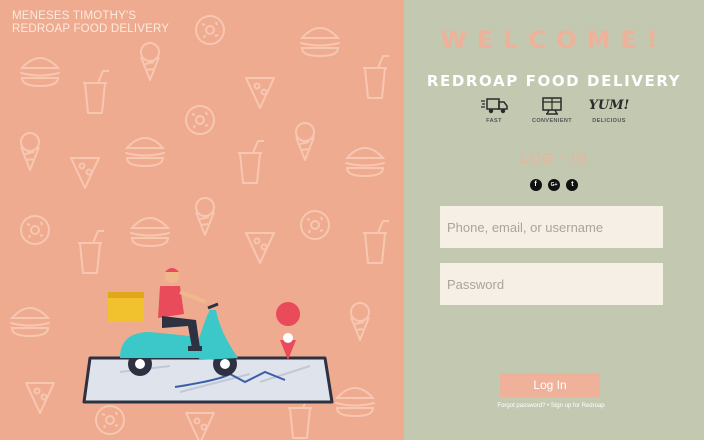  What do you see at coordinates (208, 336) in the screenshot?
I see `scooter-delivery-illustration` at bounding box center [208, 336].